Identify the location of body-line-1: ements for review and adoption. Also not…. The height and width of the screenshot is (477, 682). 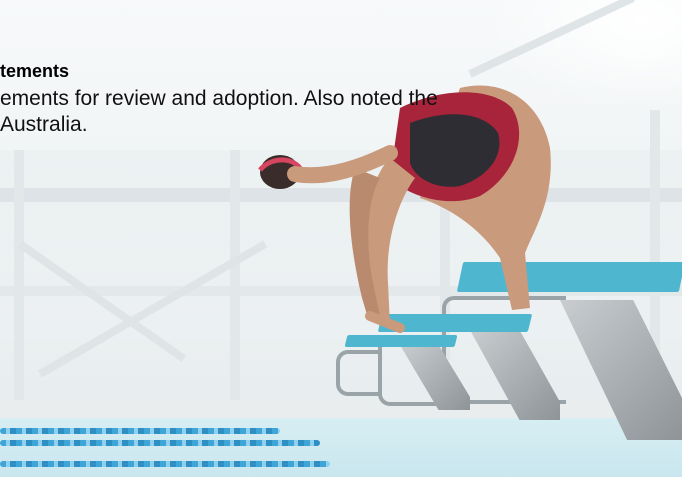
(219, 98).